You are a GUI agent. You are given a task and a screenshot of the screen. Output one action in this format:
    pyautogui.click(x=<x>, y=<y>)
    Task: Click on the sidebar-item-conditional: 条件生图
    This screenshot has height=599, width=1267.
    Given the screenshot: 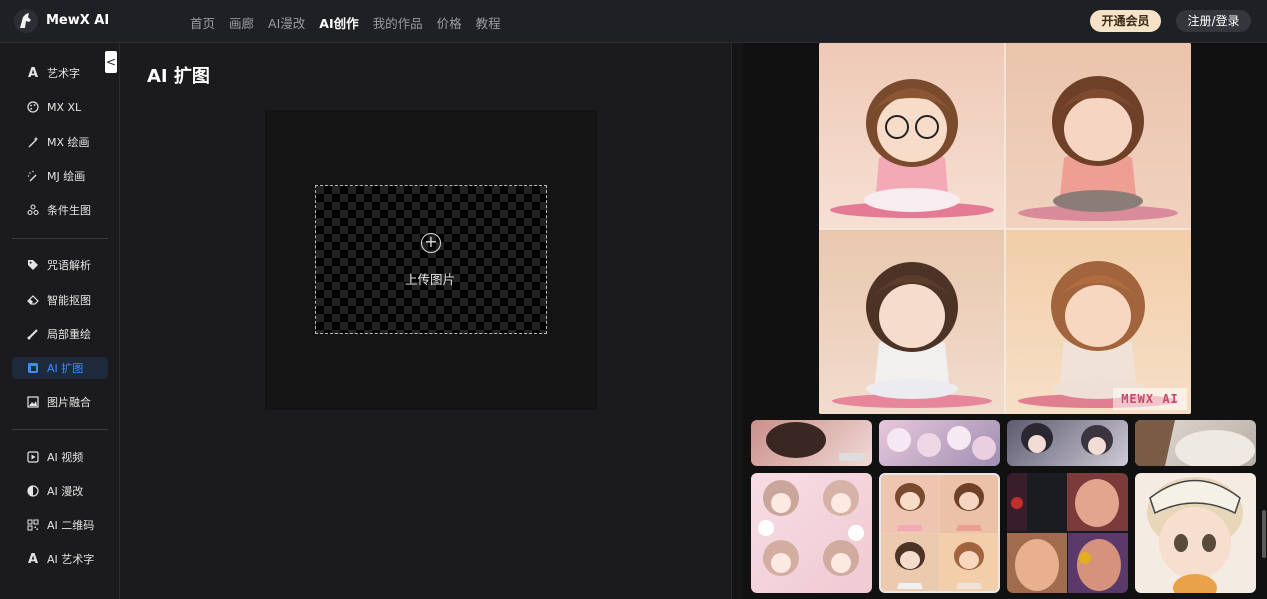 What is the action you would take?
    pyautogui.click(x=60, y=210)
    